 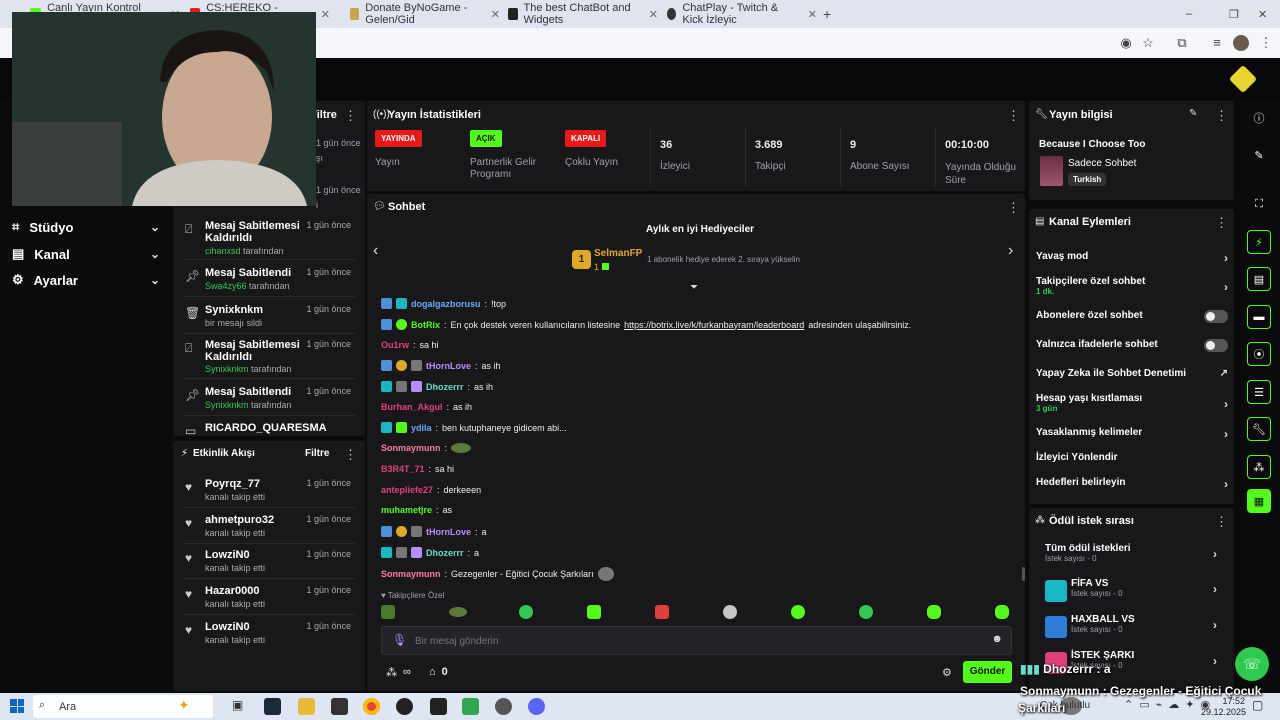 What do you see at coordinates (1259, 354) in the screenshot?
I see `broadcast-rail-icon: ⦿` at bounding box center [1259, 354].